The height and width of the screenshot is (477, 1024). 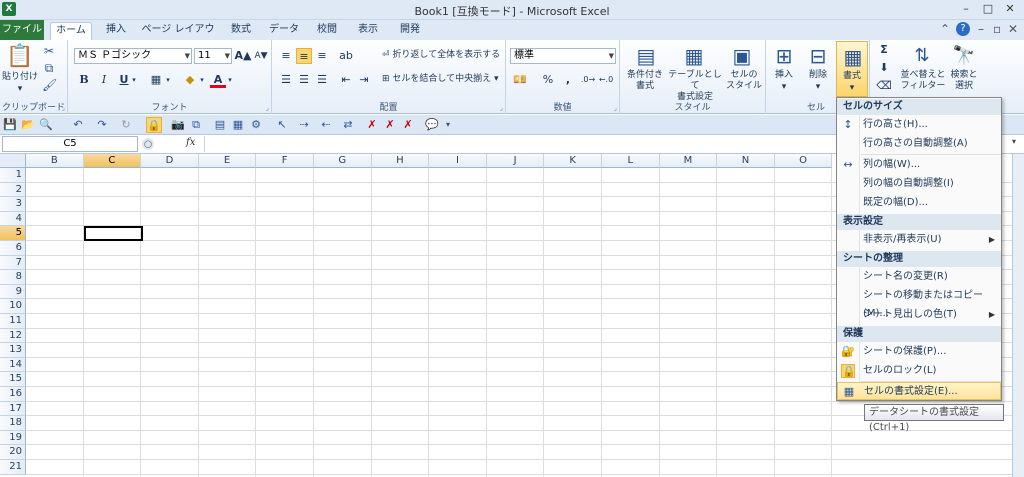 What do you see at coordinates (10, 125) in the screenshot?
I see `save-icon: 💾` at bounding box center [10, 125].